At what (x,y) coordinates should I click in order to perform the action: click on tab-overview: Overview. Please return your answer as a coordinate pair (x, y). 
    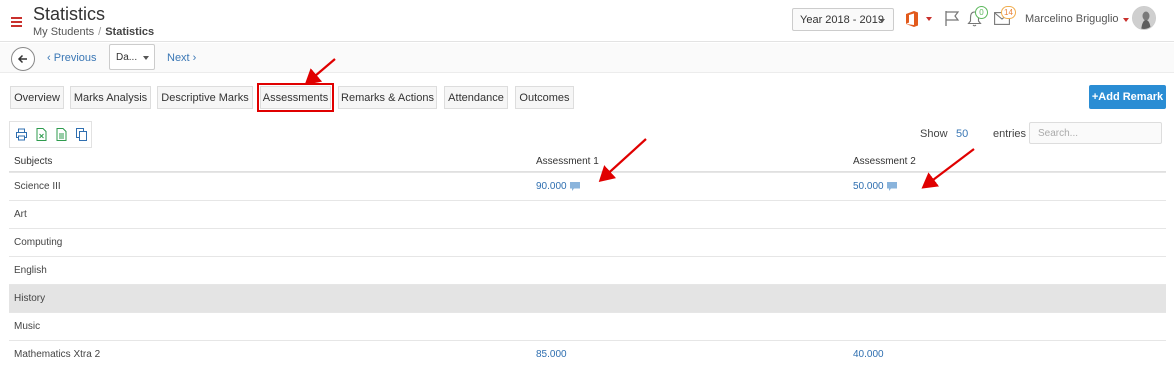
    Looking at the image, I should click on (37, 97).